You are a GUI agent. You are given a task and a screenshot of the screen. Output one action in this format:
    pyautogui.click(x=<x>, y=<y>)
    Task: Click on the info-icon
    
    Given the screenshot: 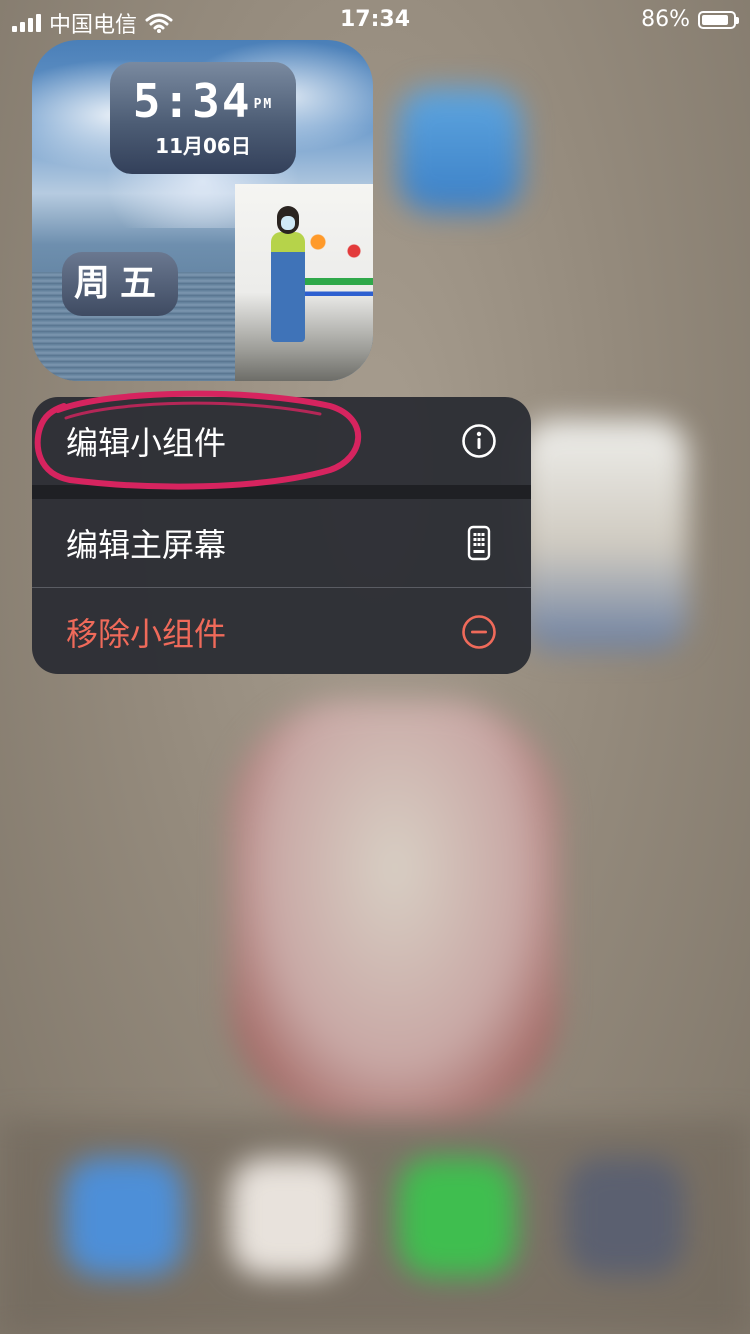 What is the action you would take?
    pyautogui.click(x=479, y=441)
    